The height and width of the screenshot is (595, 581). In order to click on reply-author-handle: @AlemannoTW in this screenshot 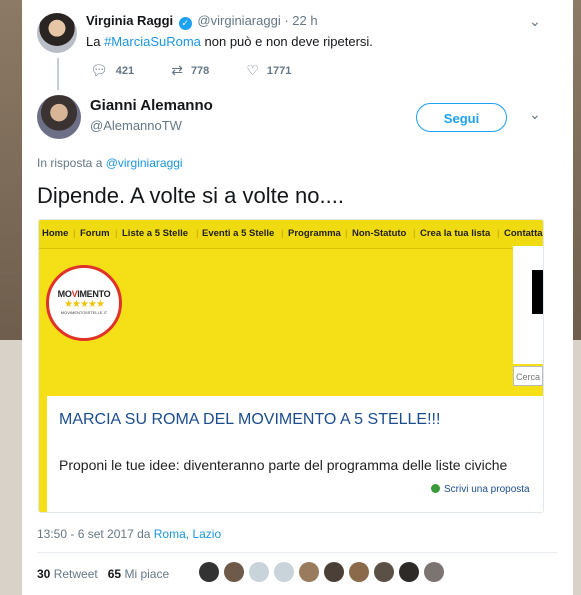, I will do `click(136, 125)`.